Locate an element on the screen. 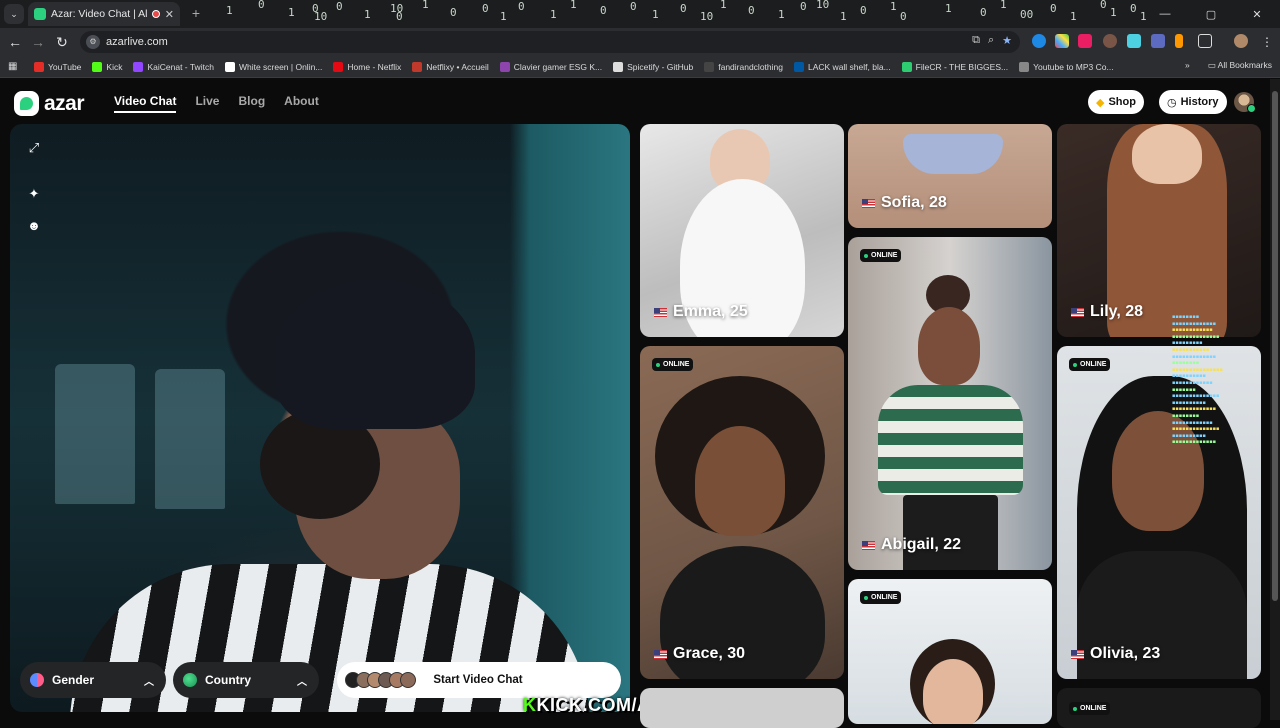 Image resolution: width=1280 pixels, height=728 pixels. azar-logo: azar is located at coordinates (49, 103).